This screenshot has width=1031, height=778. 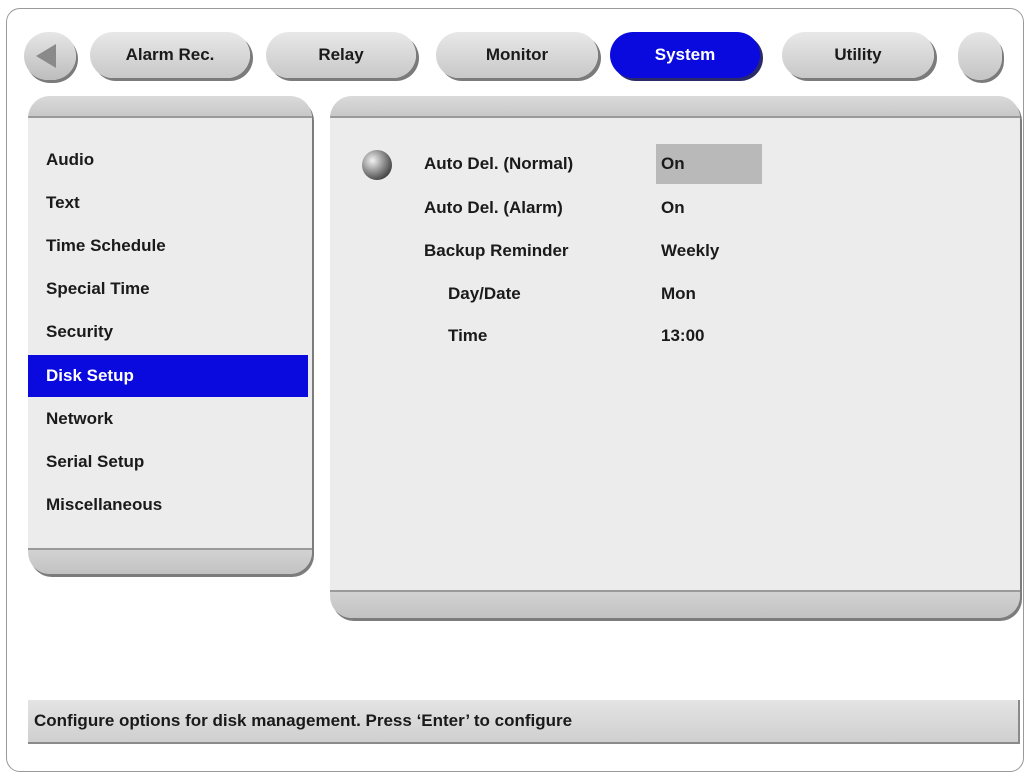 I want to click on settings-panel-footer, so click(x=675, y=604).